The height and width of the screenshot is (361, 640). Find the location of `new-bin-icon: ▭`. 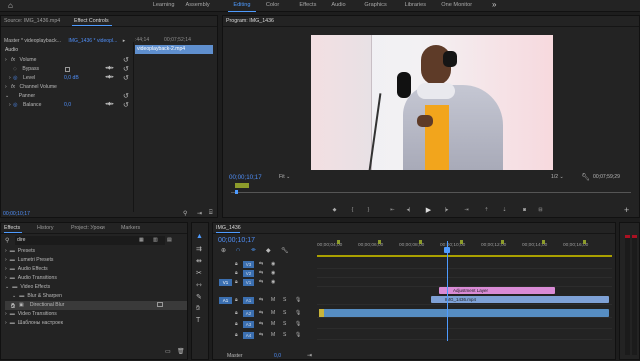

new-bin-icon: ▭ is located at coordinates (168, 351).